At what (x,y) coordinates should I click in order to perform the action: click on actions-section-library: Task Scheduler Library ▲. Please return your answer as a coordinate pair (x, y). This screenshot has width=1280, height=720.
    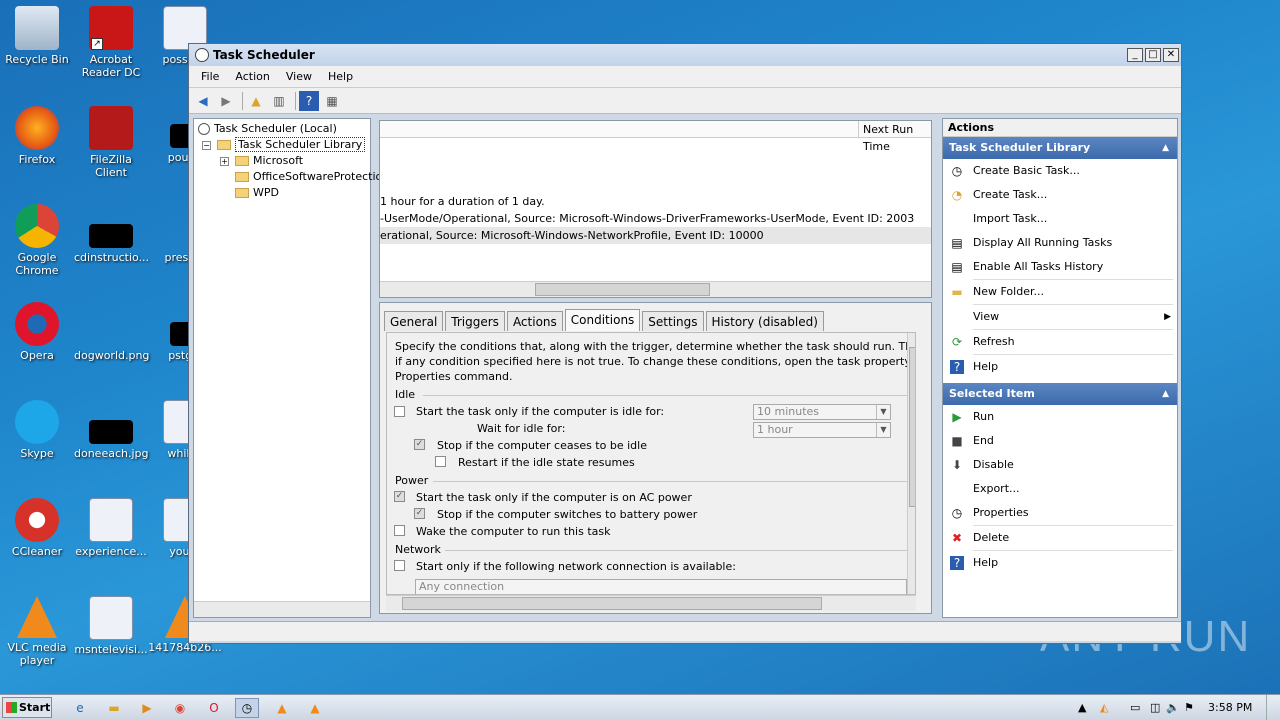
    Looking at the image, I should click on (1060, 148).